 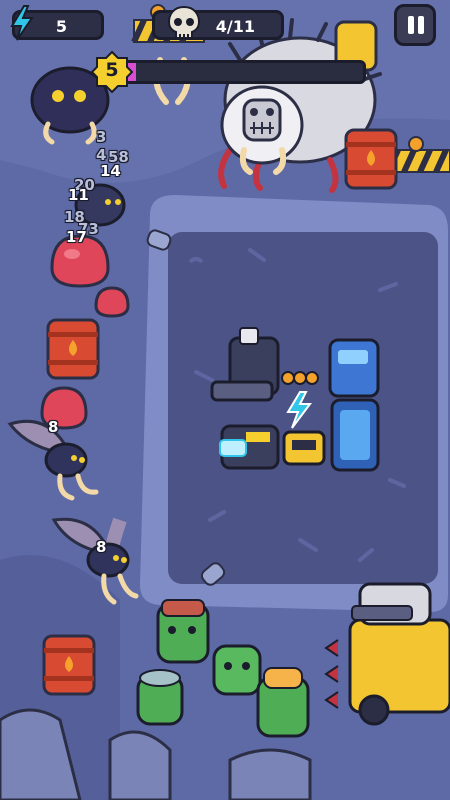 What do you see at coordinates (110, 171) in the screenshot?
I see `damage-number: 14` at bounding box center [110, 171].